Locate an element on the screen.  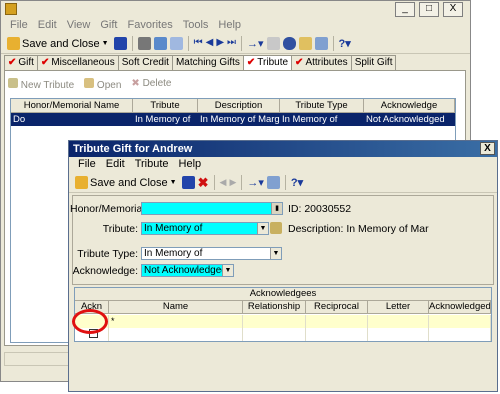
annotation-circle is located at coordinates (90, 321).